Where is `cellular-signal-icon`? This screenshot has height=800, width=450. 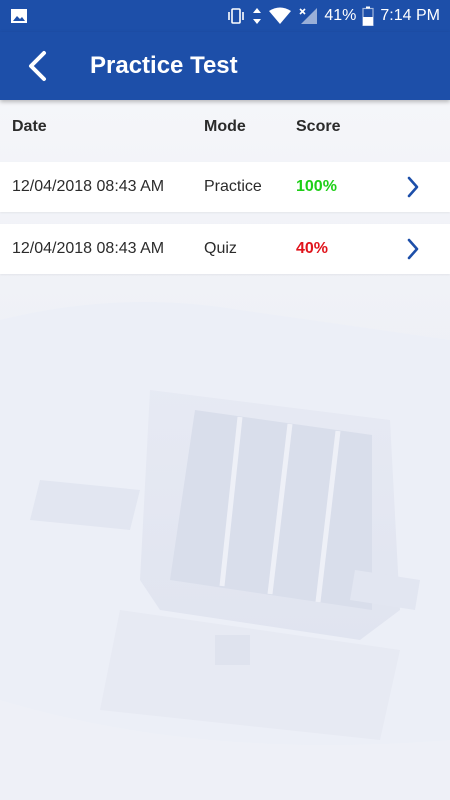 cellular-signal-icon is located at coordinates (308, 16).